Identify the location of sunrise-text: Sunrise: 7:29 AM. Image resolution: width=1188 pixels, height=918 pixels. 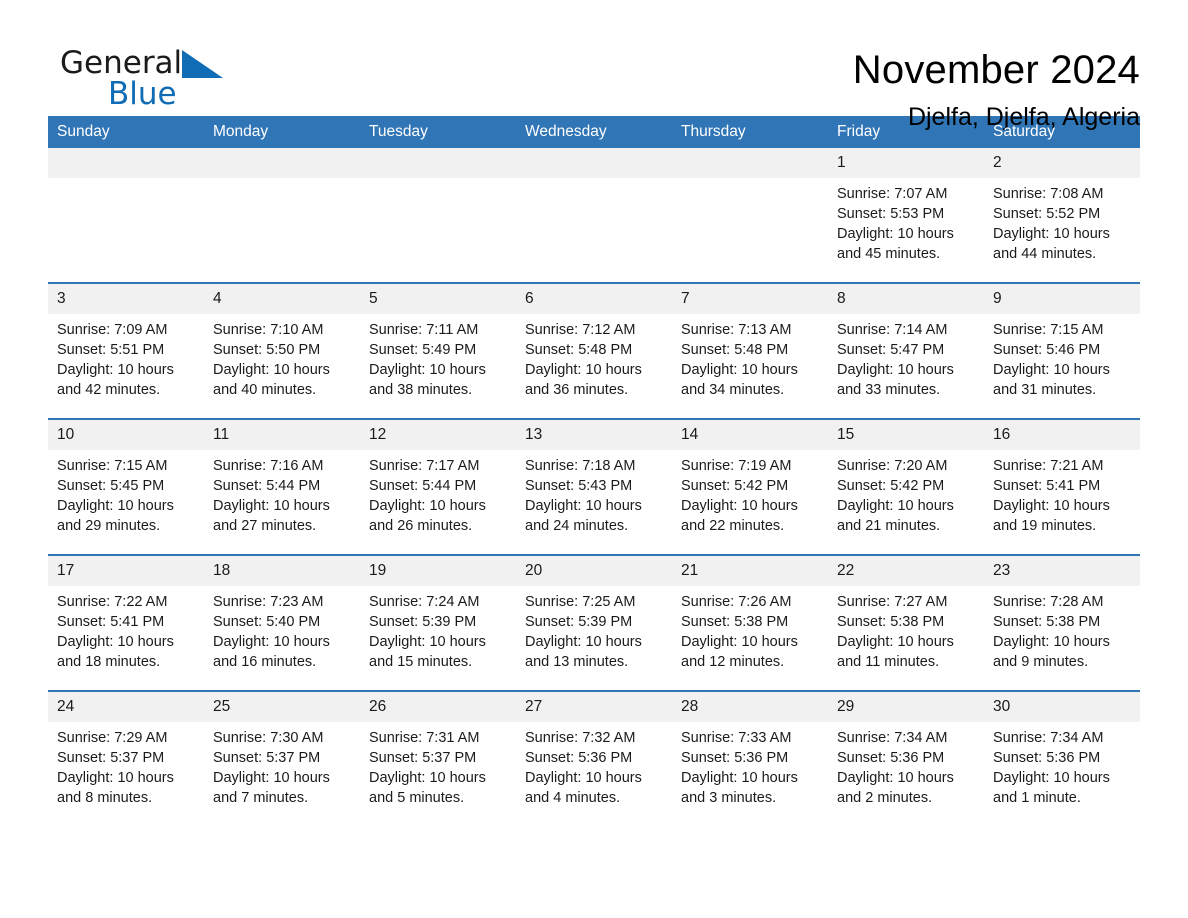
(112, 738).